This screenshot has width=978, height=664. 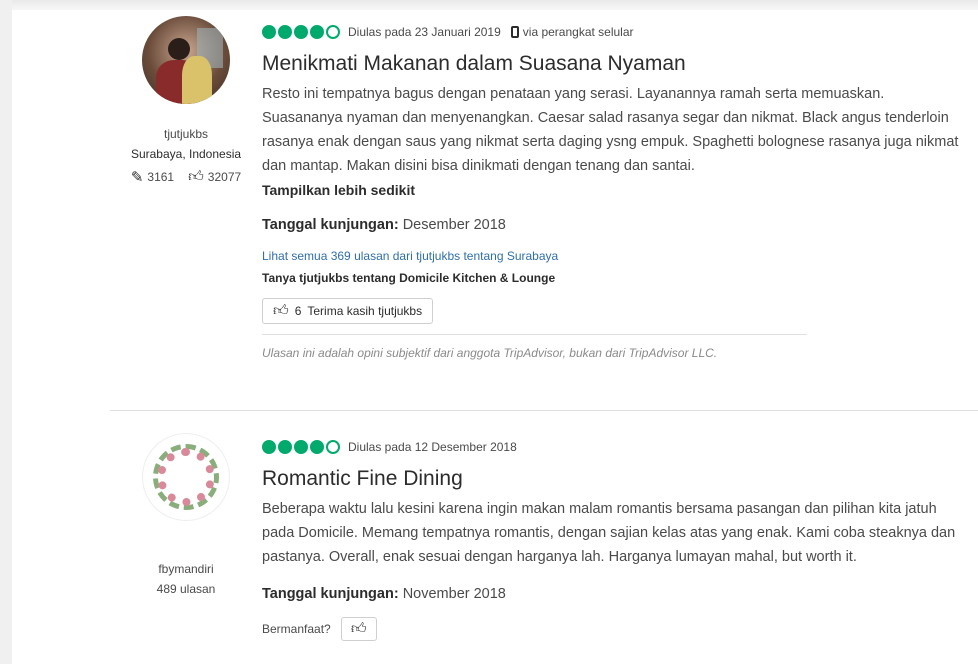 I want to click on visit-date: Tanggal kunjungan: Desember 2018, so click(x=620, y=225).